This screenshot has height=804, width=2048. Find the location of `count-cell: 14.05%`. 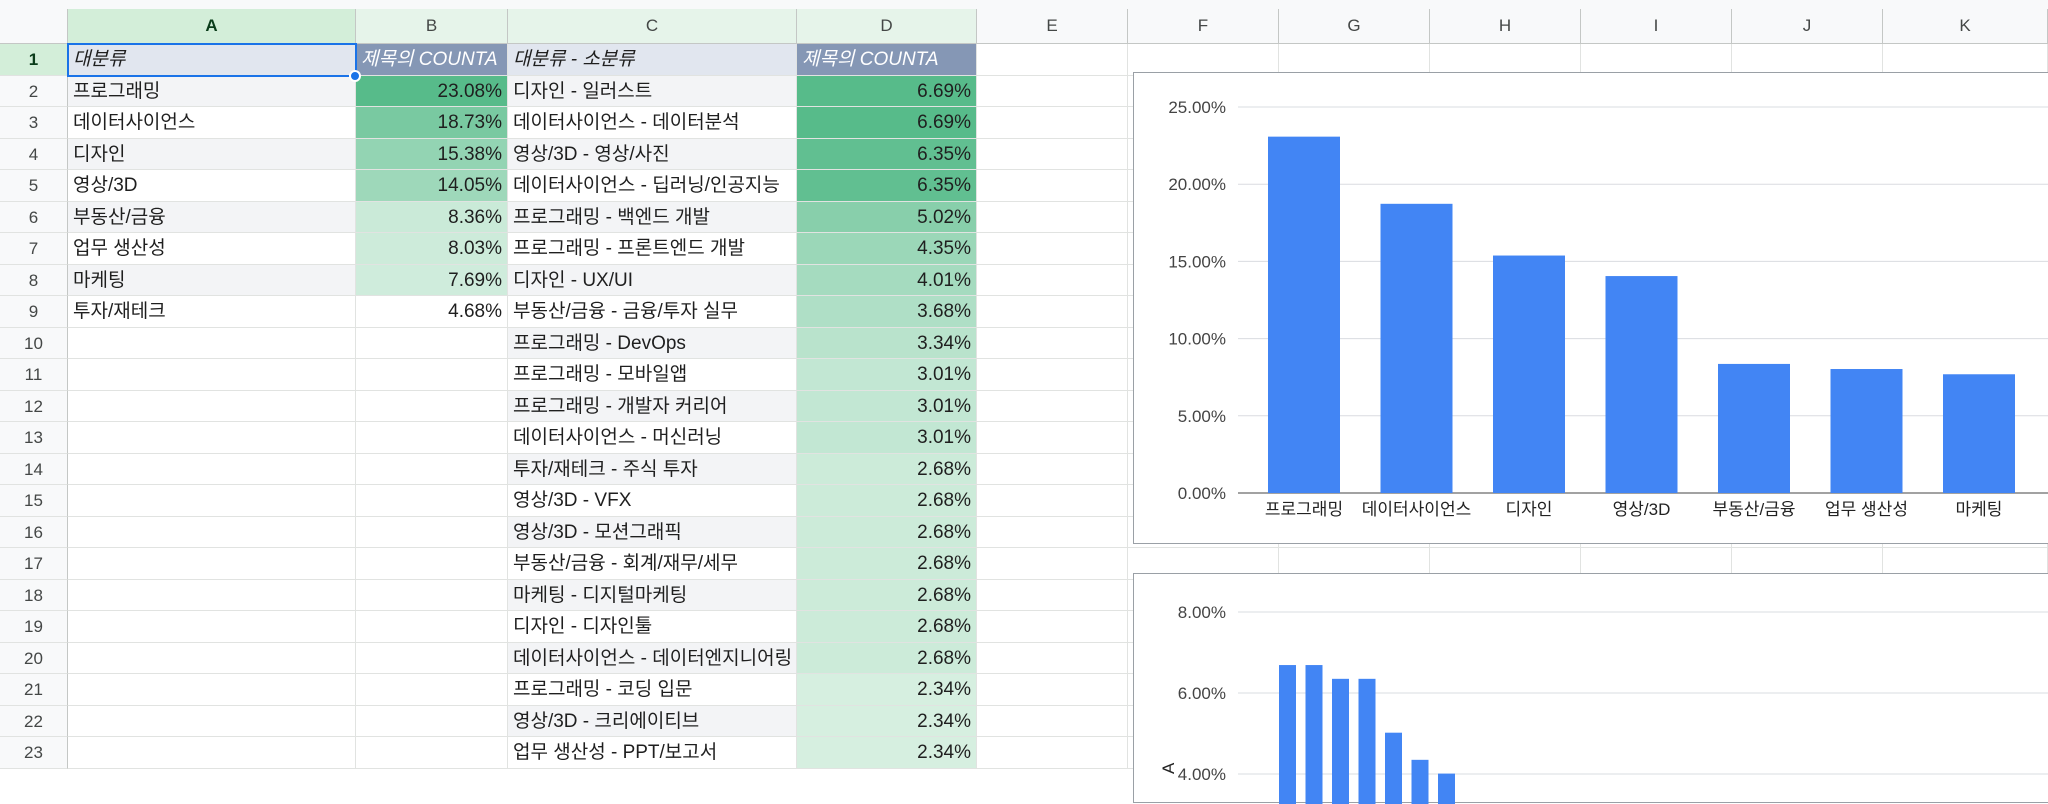

count-cell: 14.05% is located at coordinates (432, 186).